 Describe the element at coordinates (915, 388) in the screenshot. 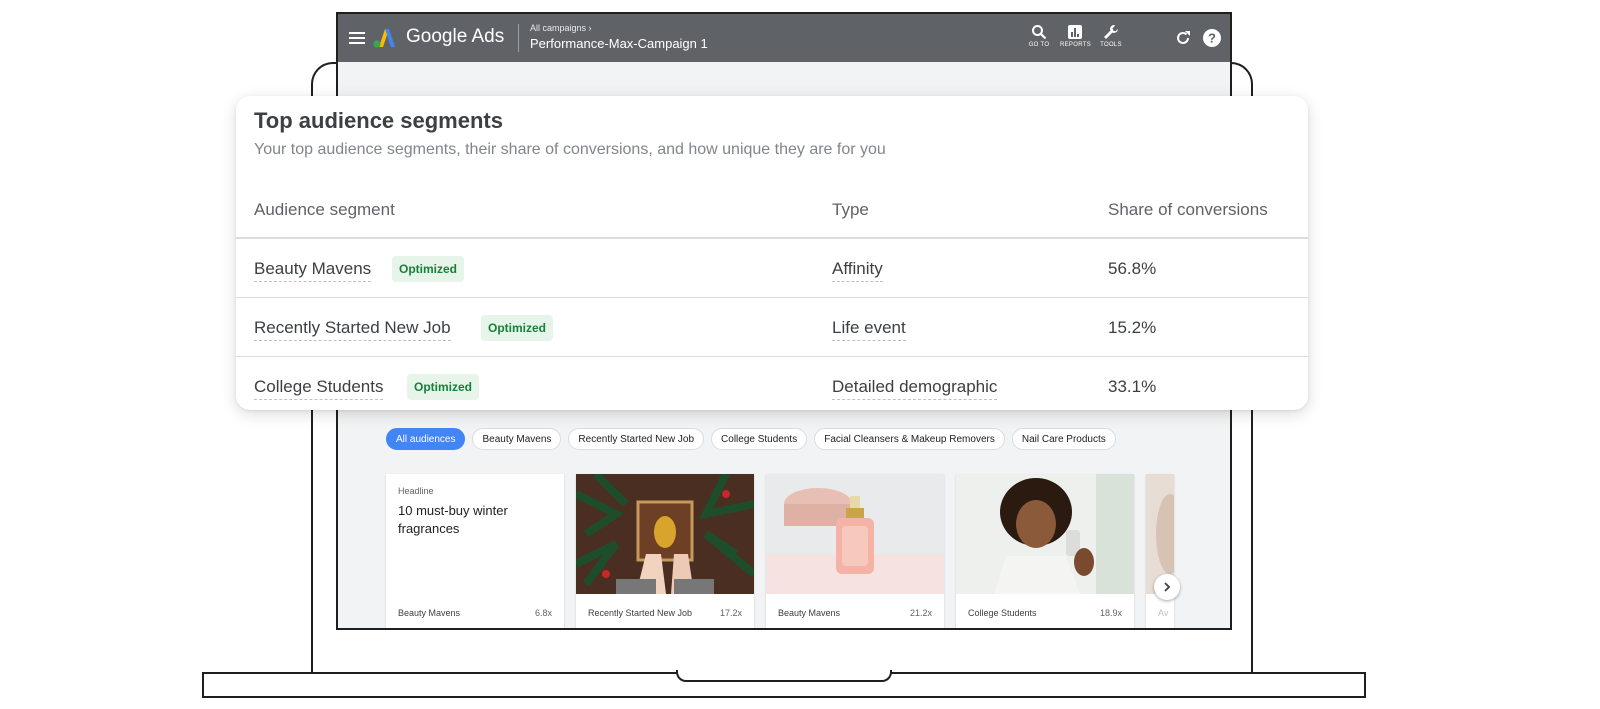

I see `segment-type: Detailed demographic` at that location.